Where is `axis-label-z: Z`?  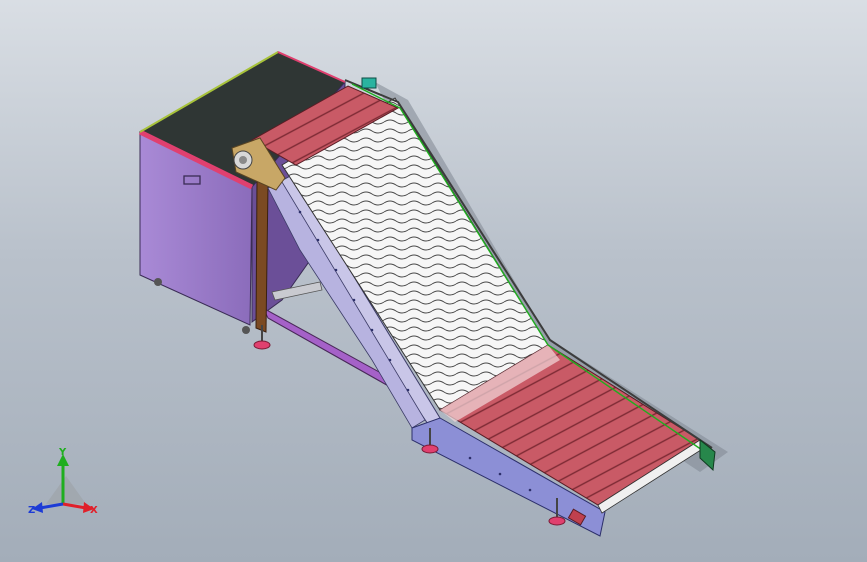 axis-label-z: Z is located at coordinates (32, 510).